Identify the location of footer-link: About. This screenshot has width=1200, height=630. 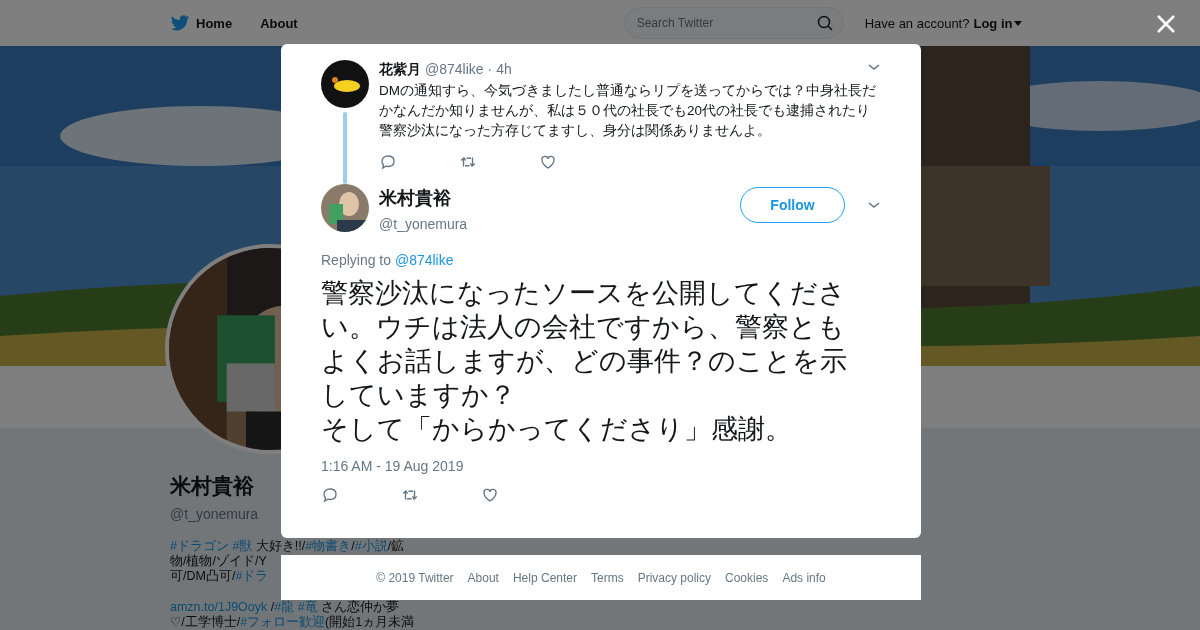
(483, 577).